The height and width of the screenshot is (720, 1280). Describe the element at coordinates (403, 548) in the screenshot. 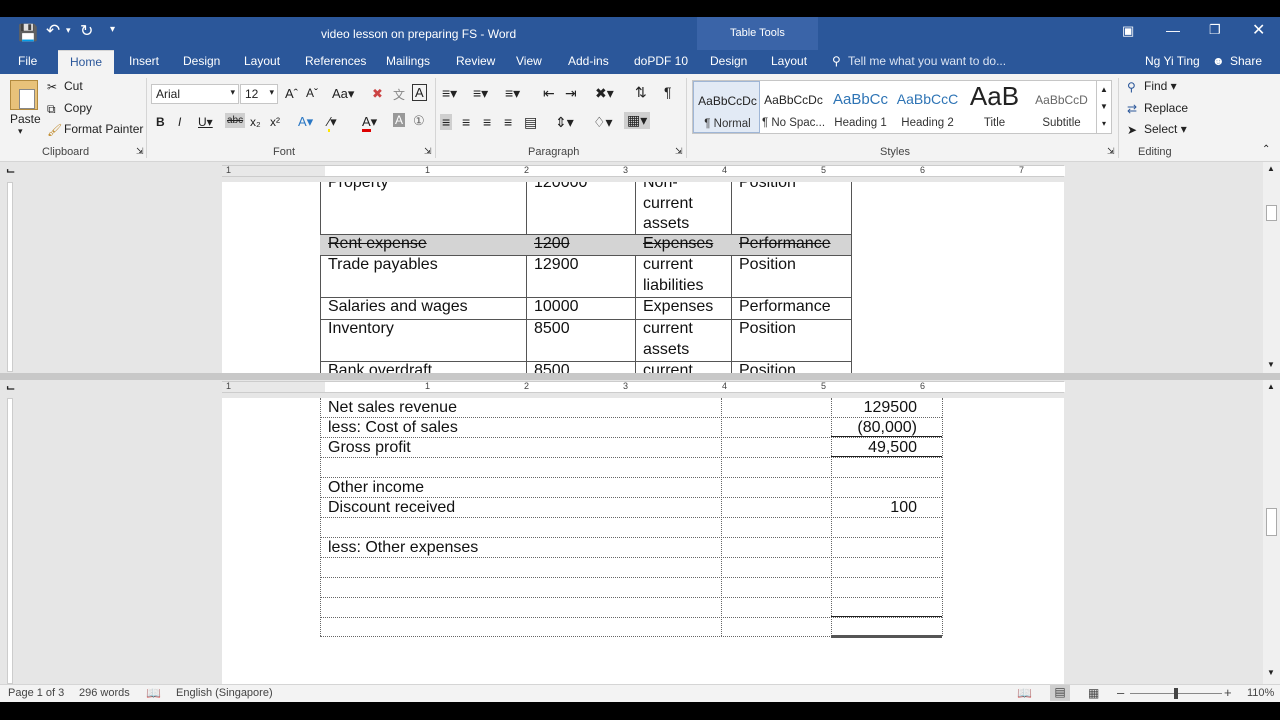

I see `statement-label: less: Other expenses` at that location.